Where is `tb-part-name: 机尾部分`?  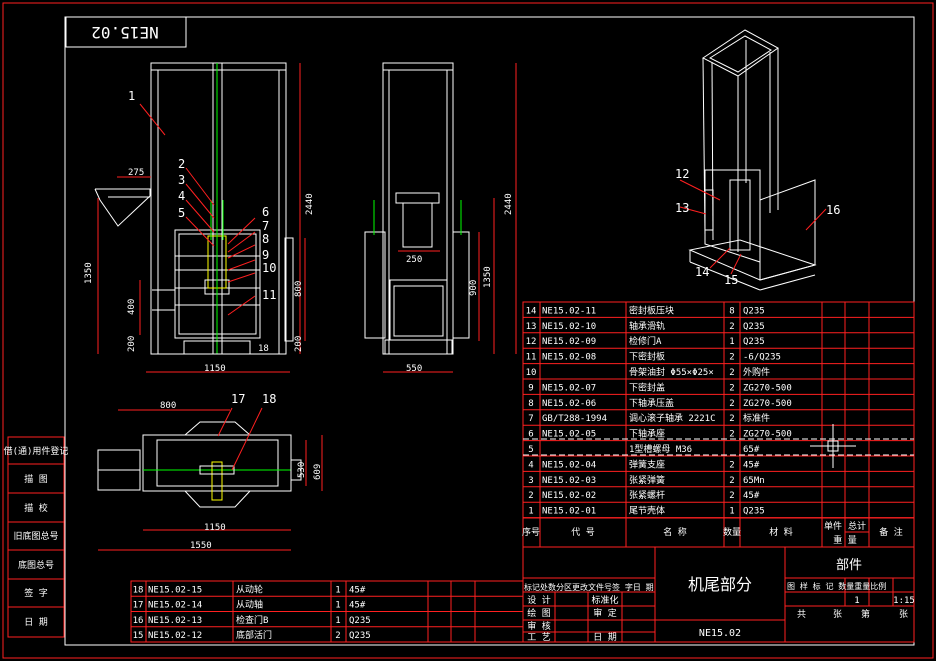 tb-part-name: 机尾部分 is located at coordinates (720, 584).